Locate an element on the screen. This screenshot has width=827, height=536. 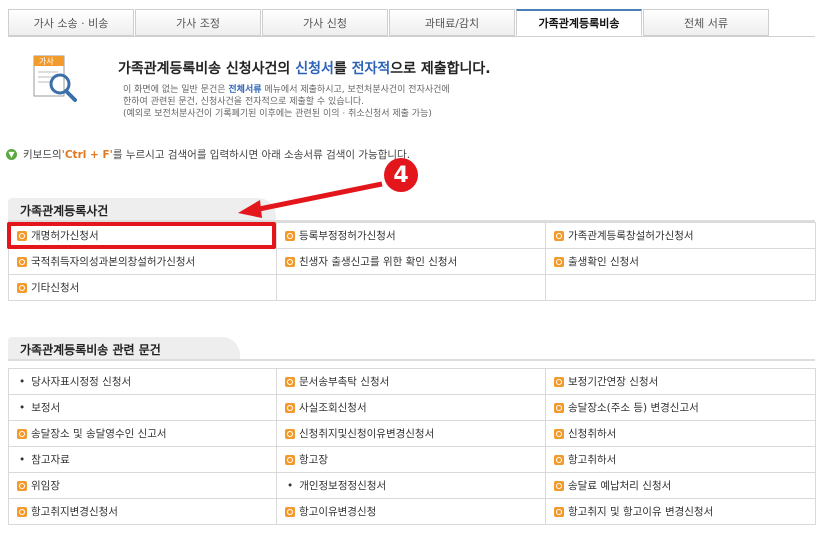
document-label: 사실조회신청서 is located at coordinates (333, 408).